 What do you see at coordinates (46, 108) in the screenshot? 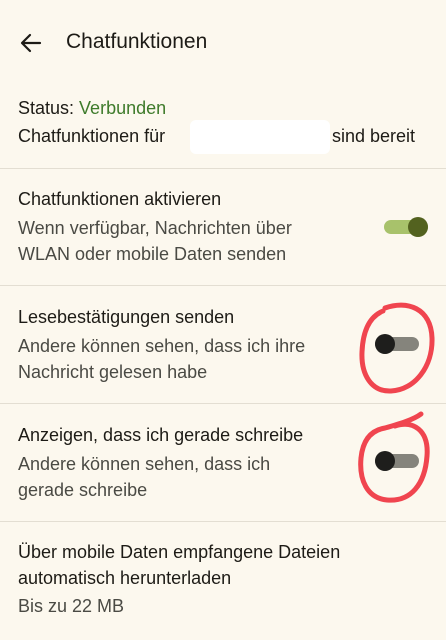
I see `status-label: Status:` at bounding box center [46, 108].